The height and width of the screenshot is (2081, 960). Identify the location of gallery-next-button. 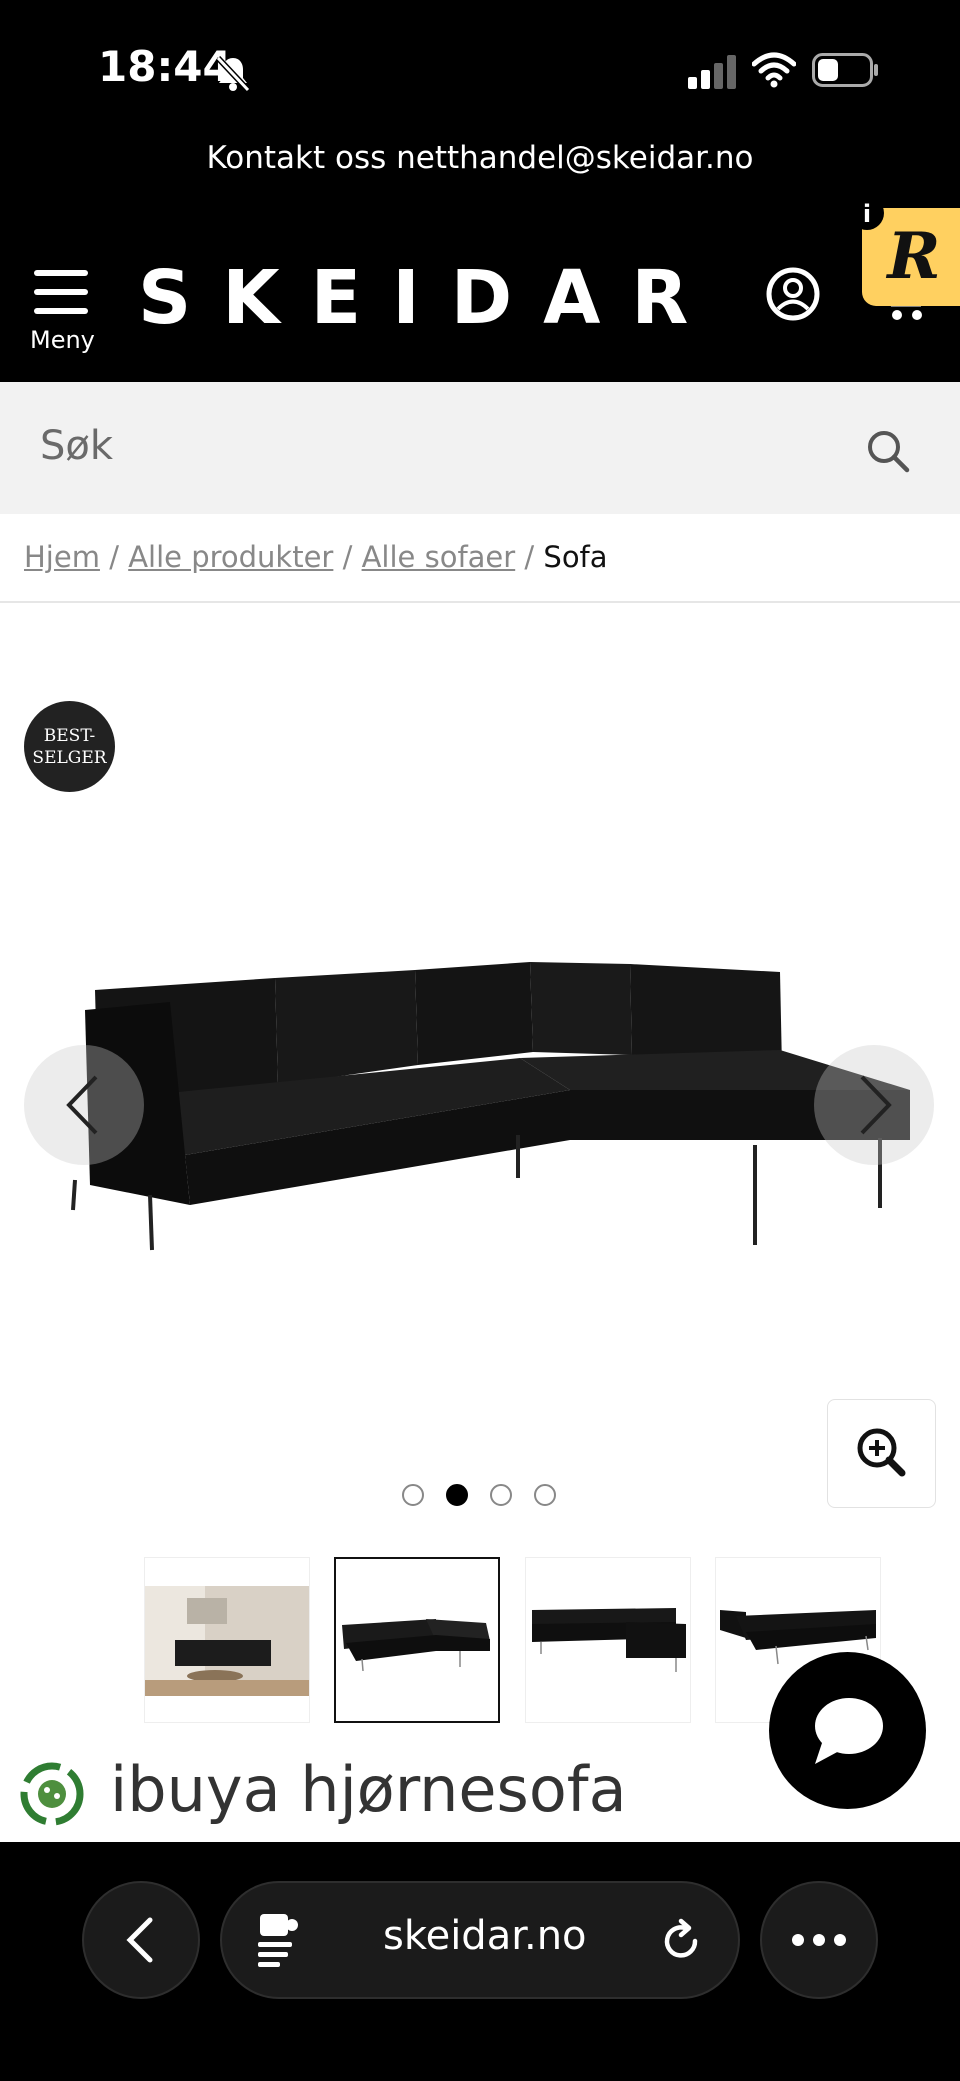
(874, 1105).